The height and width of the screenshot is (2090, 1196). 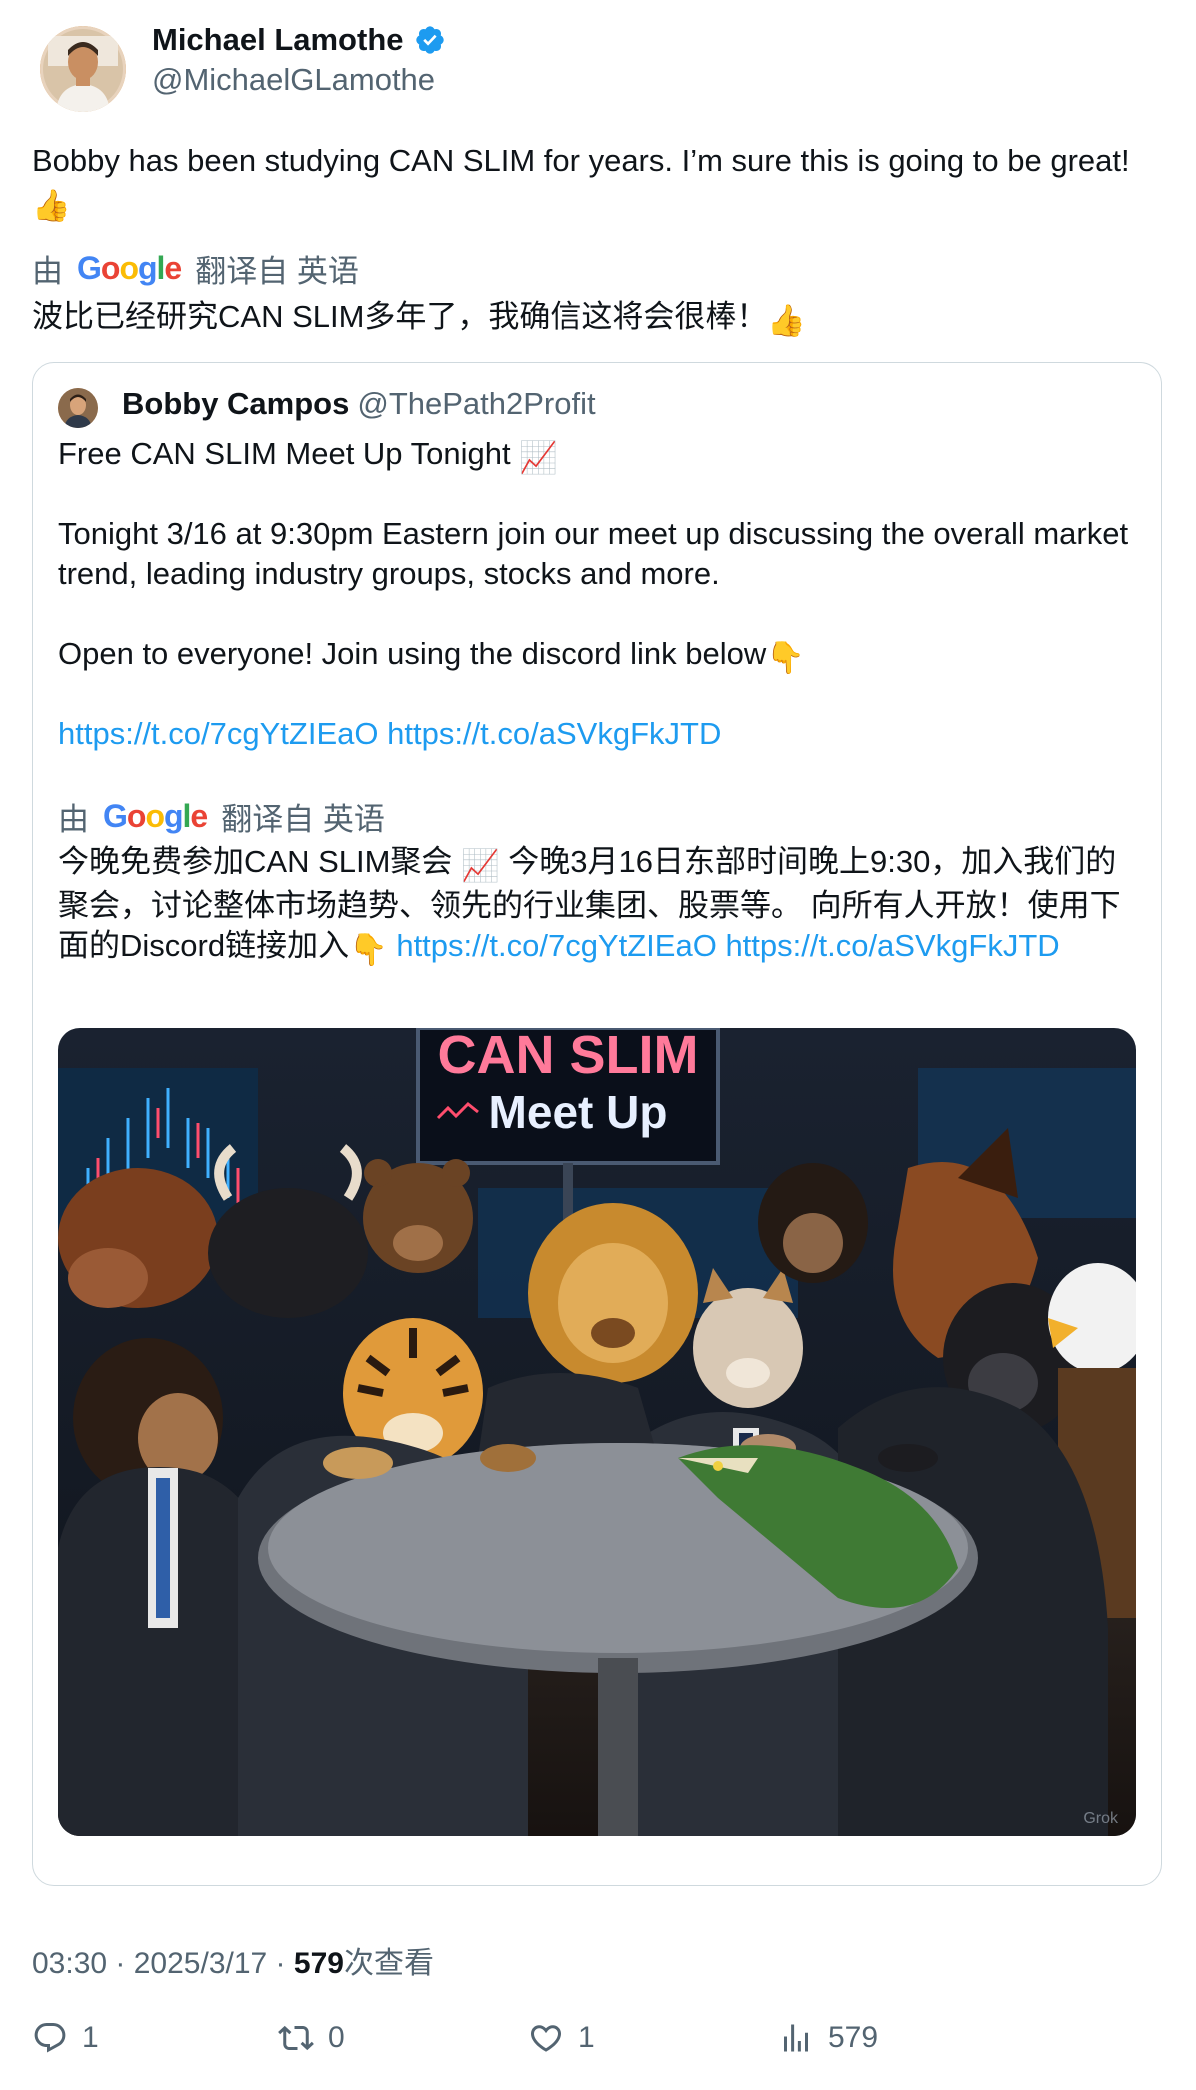 What do you see at coordinates (50, 2038) in the screenshot?
I see `reply-icon` at bounding box center [50, 2038].